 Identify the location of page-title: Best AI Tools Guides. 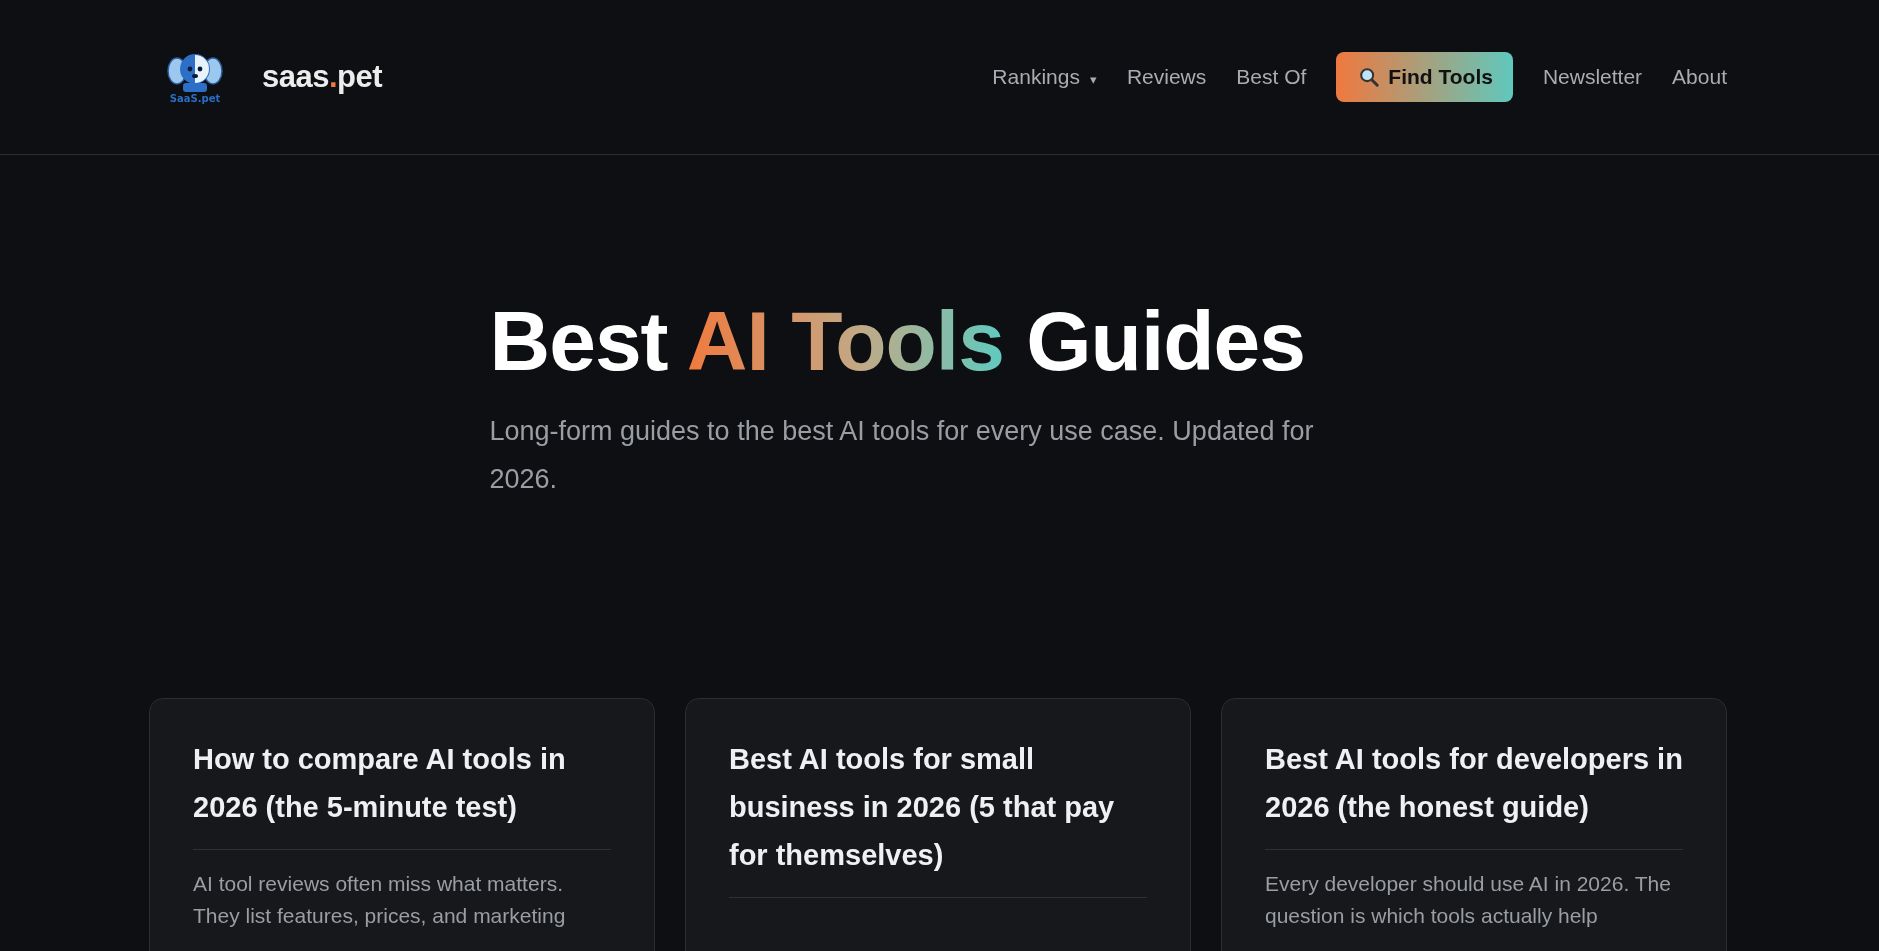
(897, 341).